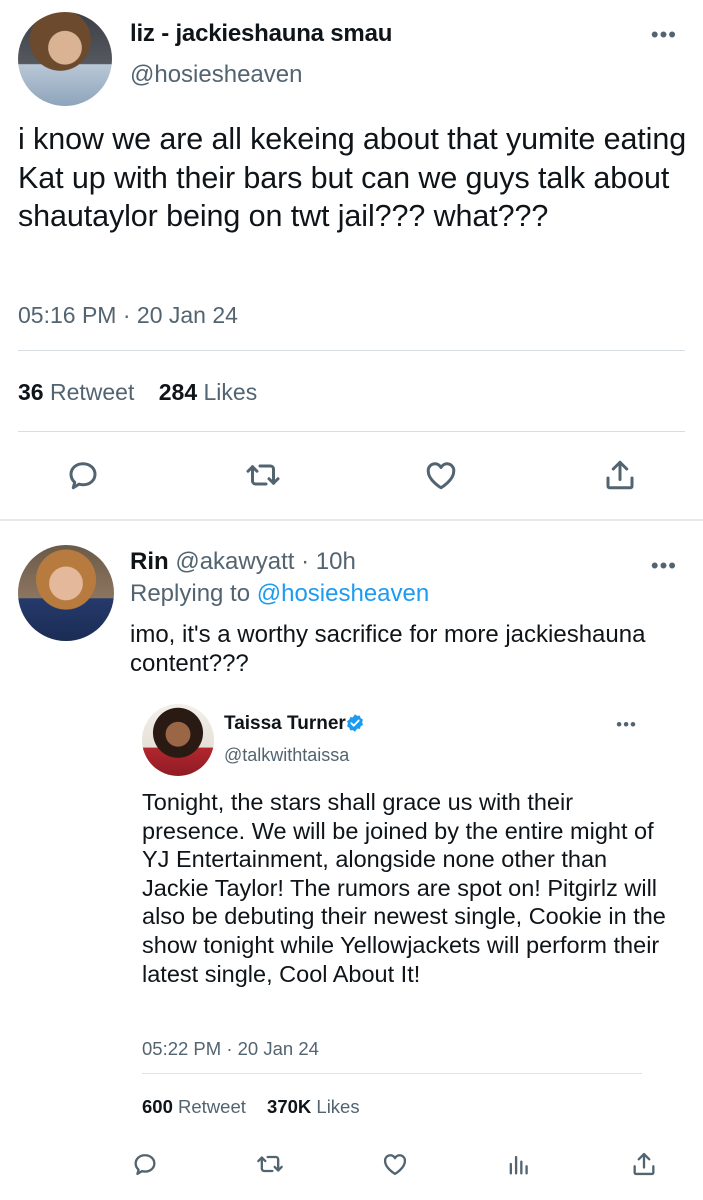 The width and height of the screenshot is (703, 1200). What do you see at coordinates (178, 392) in the screenshot?
I see `likes-count: 284` at bounding box center [178, 392].